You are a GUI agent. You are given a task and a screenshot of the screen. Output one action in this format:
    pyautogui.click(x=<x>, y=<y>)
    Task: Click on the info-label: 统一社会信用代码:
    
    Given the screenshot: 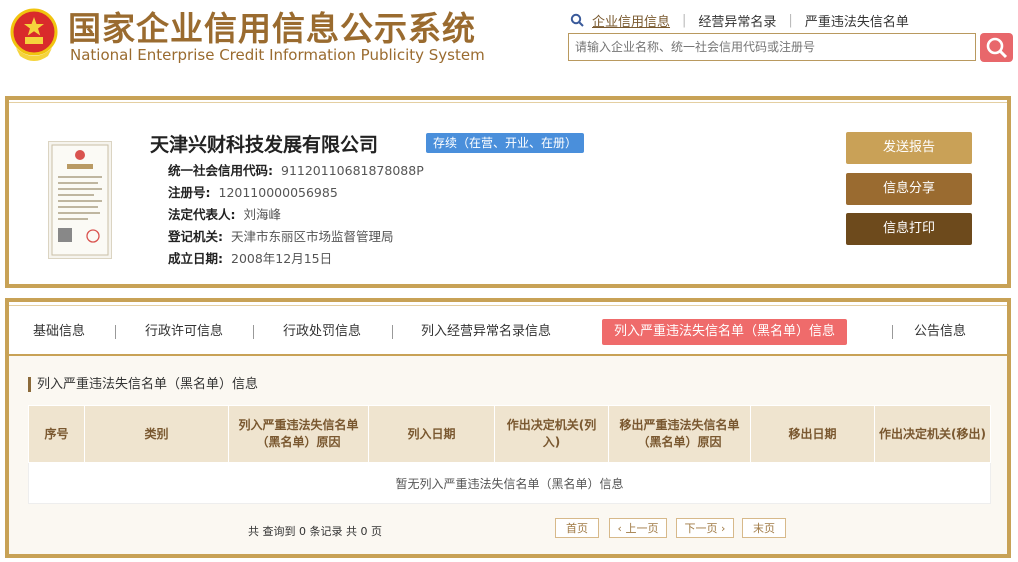 What is the action you would take?
    pyautogui.click(x=220, y=170)
    